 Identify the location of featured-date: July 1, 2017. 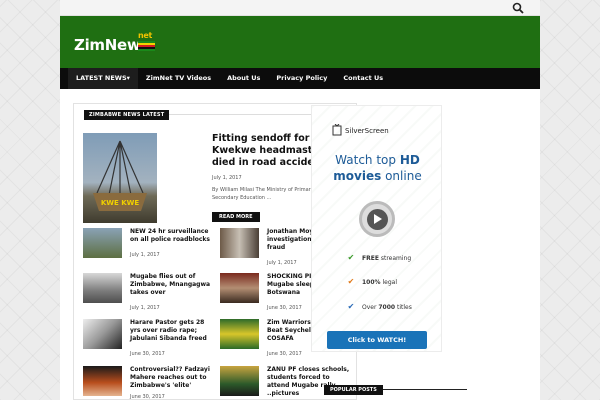
(227, 178).